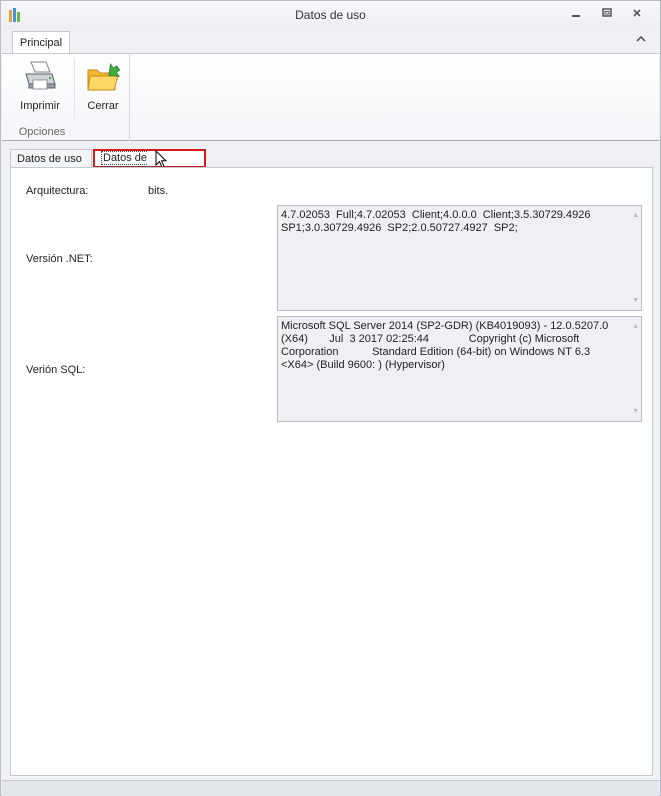 The height and width of the screenshot is (796, 661). Describe the element at coordinates (51, 158) in the screenshot. I see `tab-datos-de-uso: Datos de uso` at that location.